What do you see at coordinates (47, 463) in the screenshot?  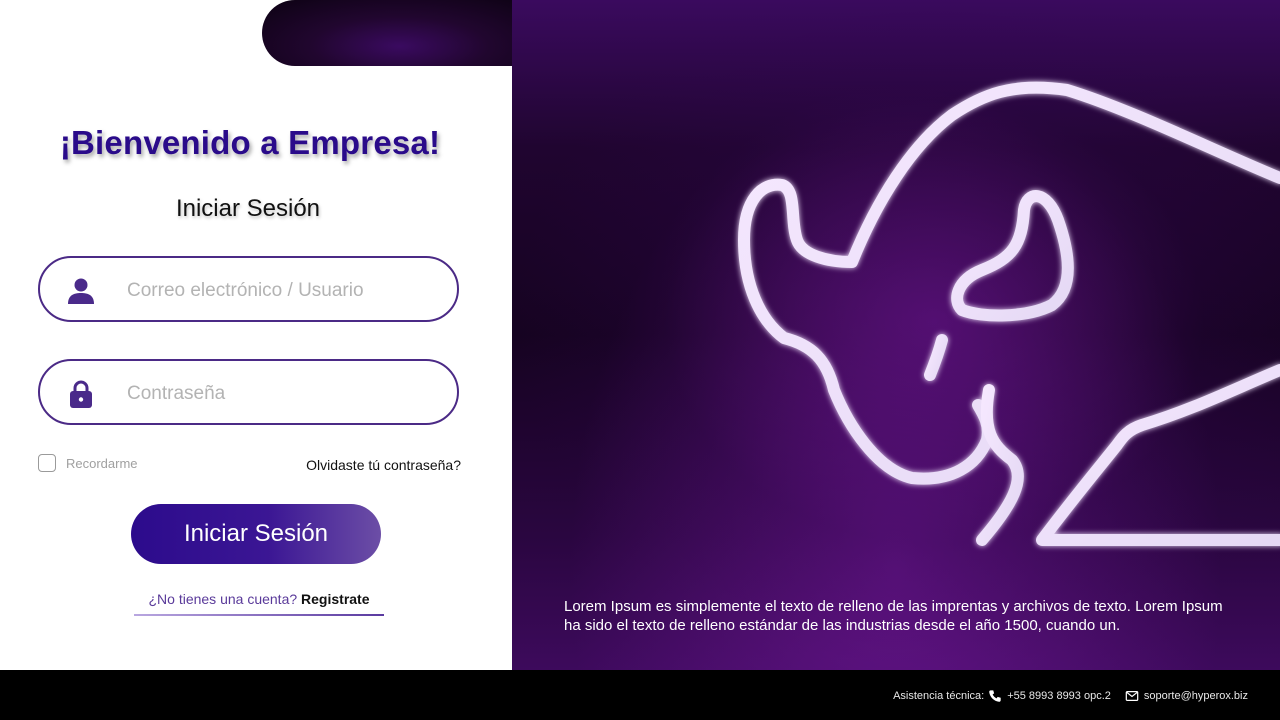 I see `remember-checkbox` at bounding box center [47, 463].